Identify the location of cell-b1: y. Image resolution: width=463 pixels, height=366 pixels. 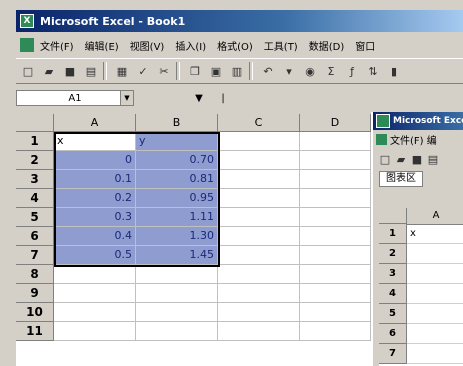
(177, 141).